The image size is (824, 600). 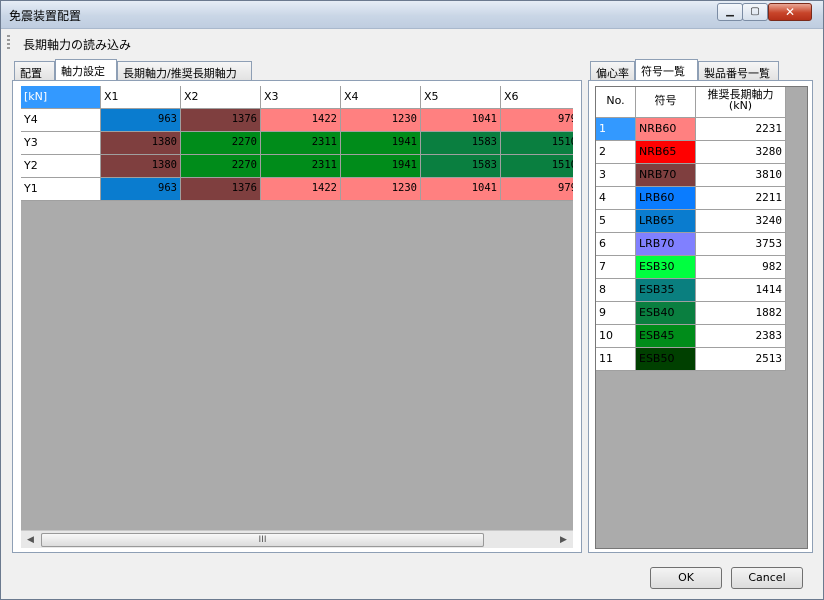 I want to click on symbol-name-cell: ESB30, so click(x=666, y=267).